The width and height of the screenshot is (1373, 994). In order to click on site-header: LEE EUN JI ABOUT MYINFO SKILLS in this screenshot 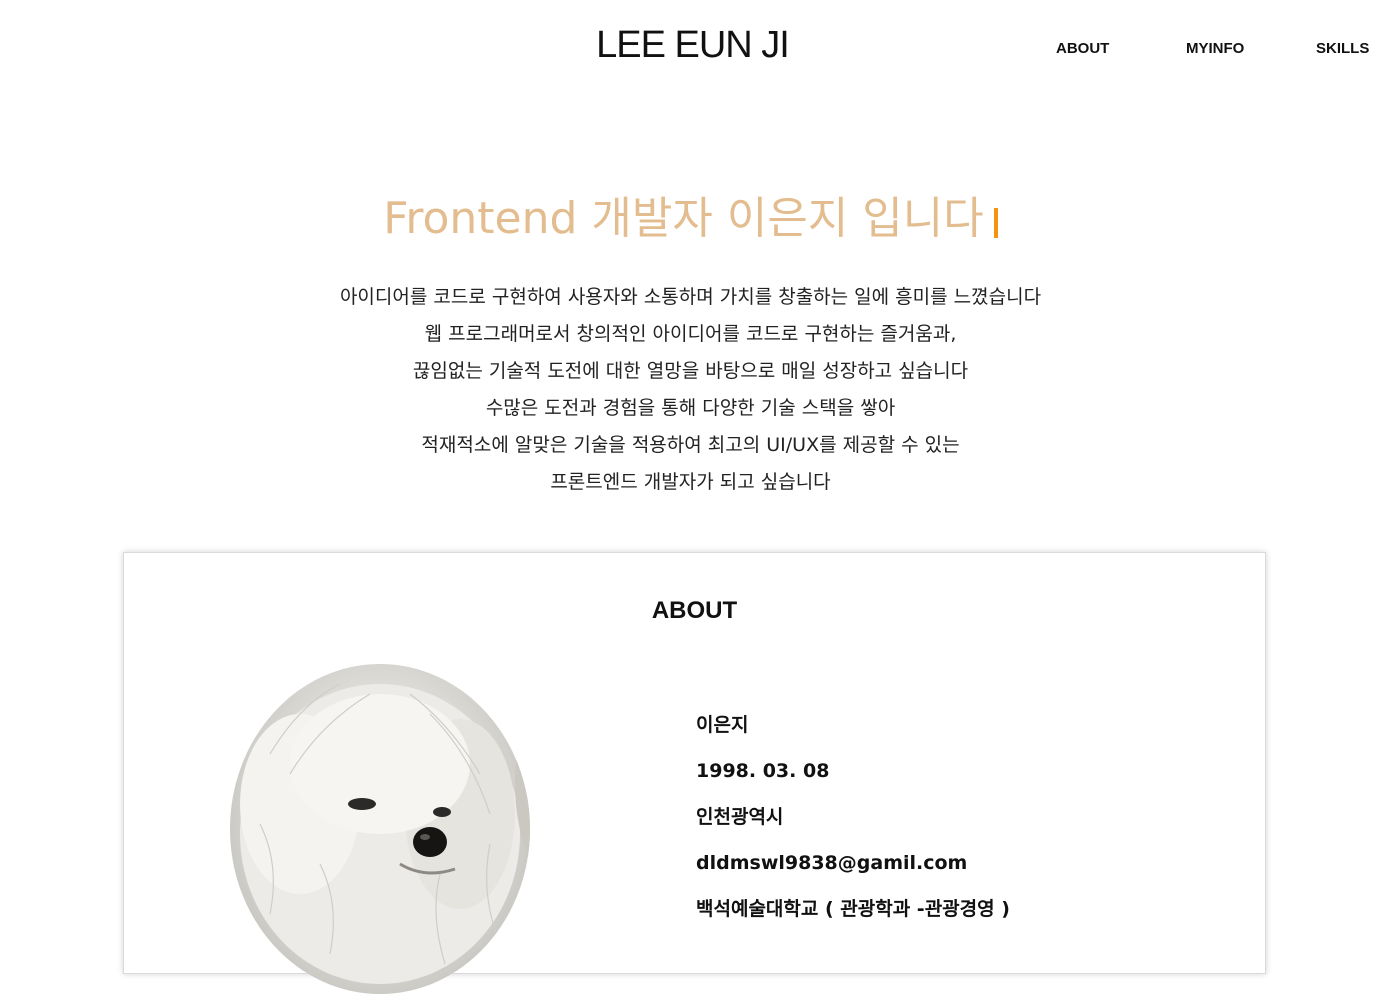, I will do `click(686, 49)`.